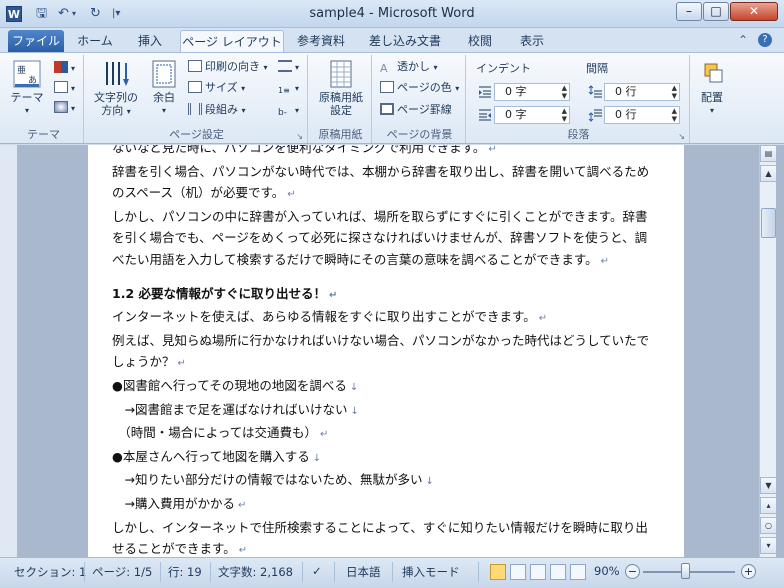  I want to click on paragraph-mark-icon: ↓, so click(317, 458).